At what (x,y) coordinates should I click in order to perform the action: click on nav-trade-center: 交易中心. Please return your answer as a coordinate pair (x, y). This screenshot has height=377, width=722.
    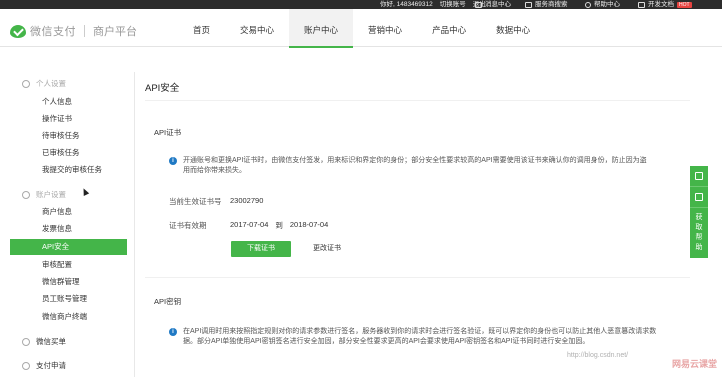
    Looking at the image, I should click on (257, 28).